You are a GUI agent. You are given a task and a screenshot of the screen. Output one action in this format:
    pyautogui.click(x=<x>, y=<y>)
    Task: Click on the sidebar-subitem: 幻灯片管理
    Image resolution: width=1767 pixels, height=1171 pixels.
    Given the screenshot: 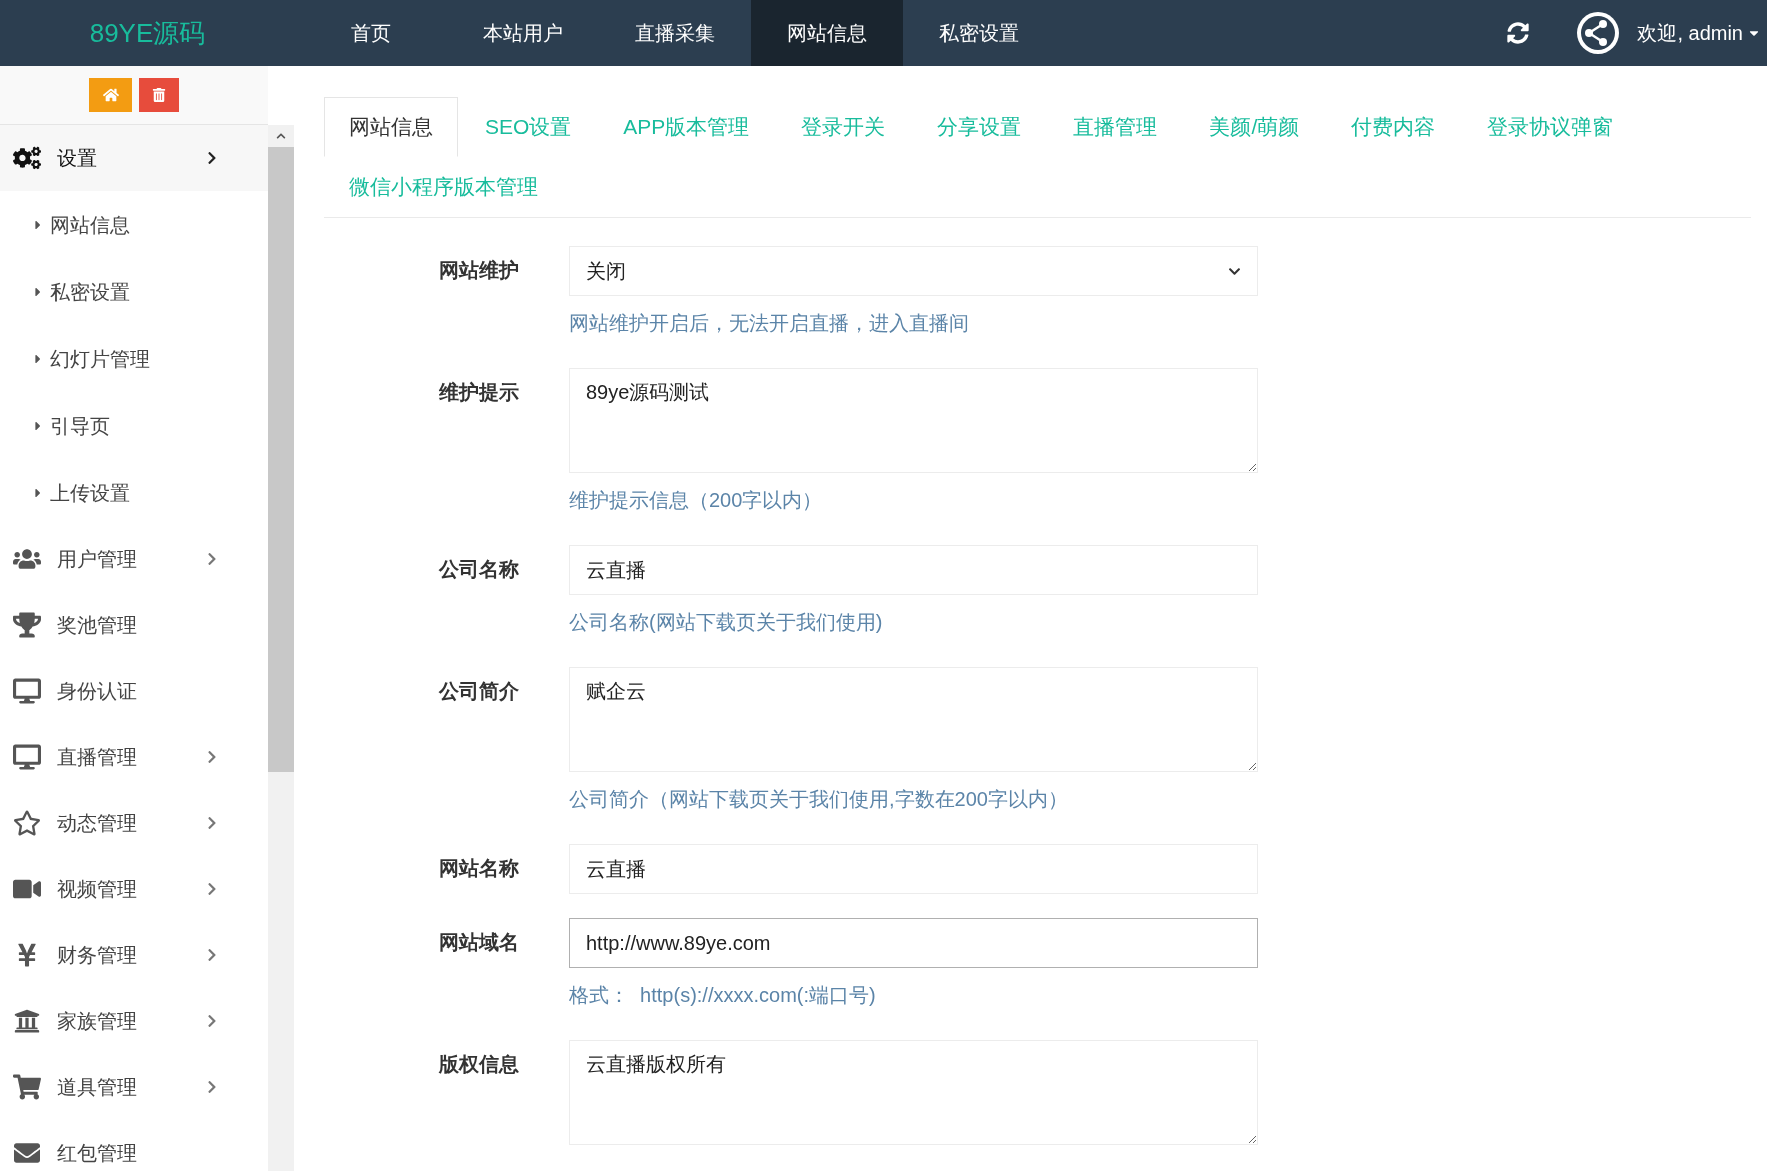 What is the action you would take?
    pyautogui.click(x=134, y=358)
    